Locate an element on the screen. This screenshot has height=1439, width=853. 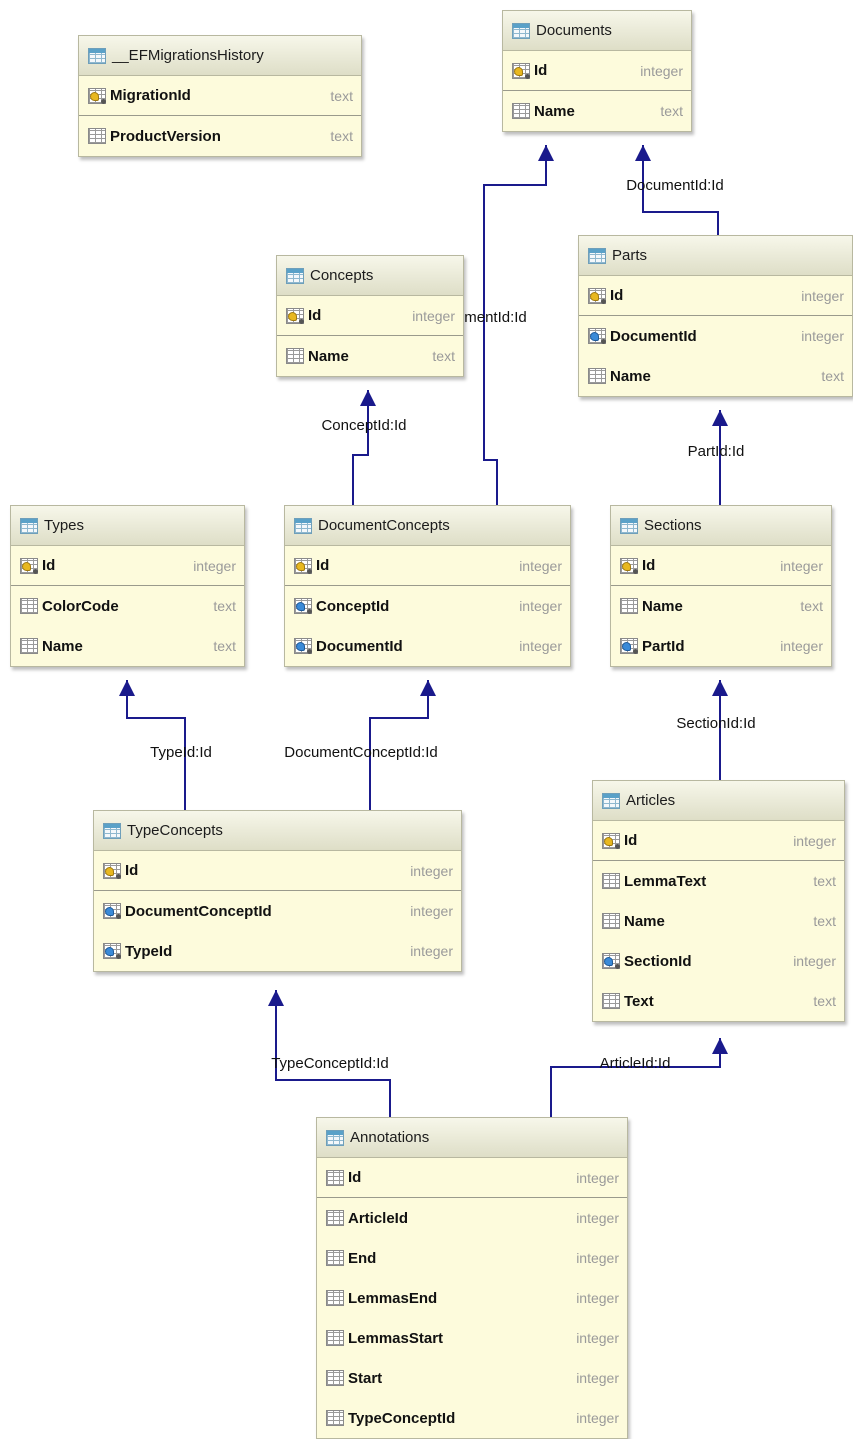
table-header: Concepts is located at coordinates (370, 276).